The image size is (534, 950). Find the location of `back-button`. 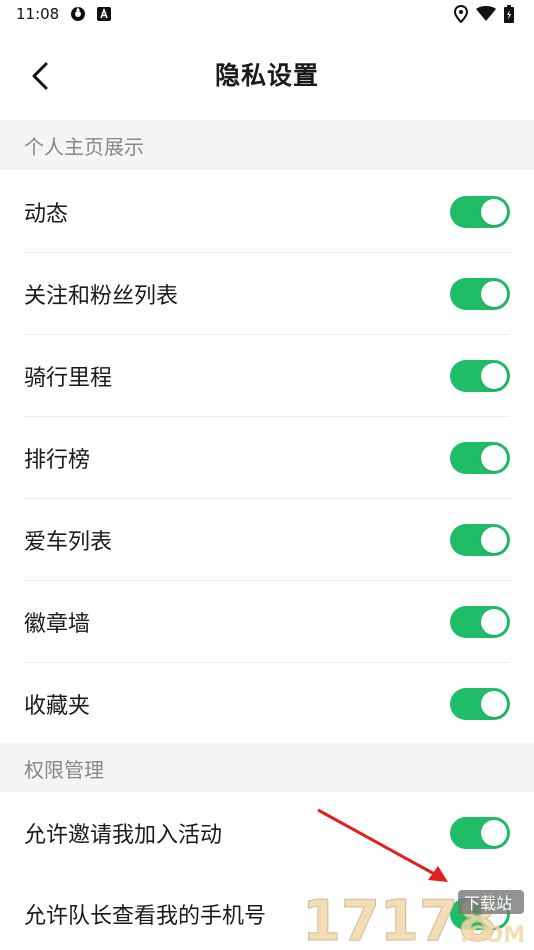

back-button is located at coordinates (40, 76).